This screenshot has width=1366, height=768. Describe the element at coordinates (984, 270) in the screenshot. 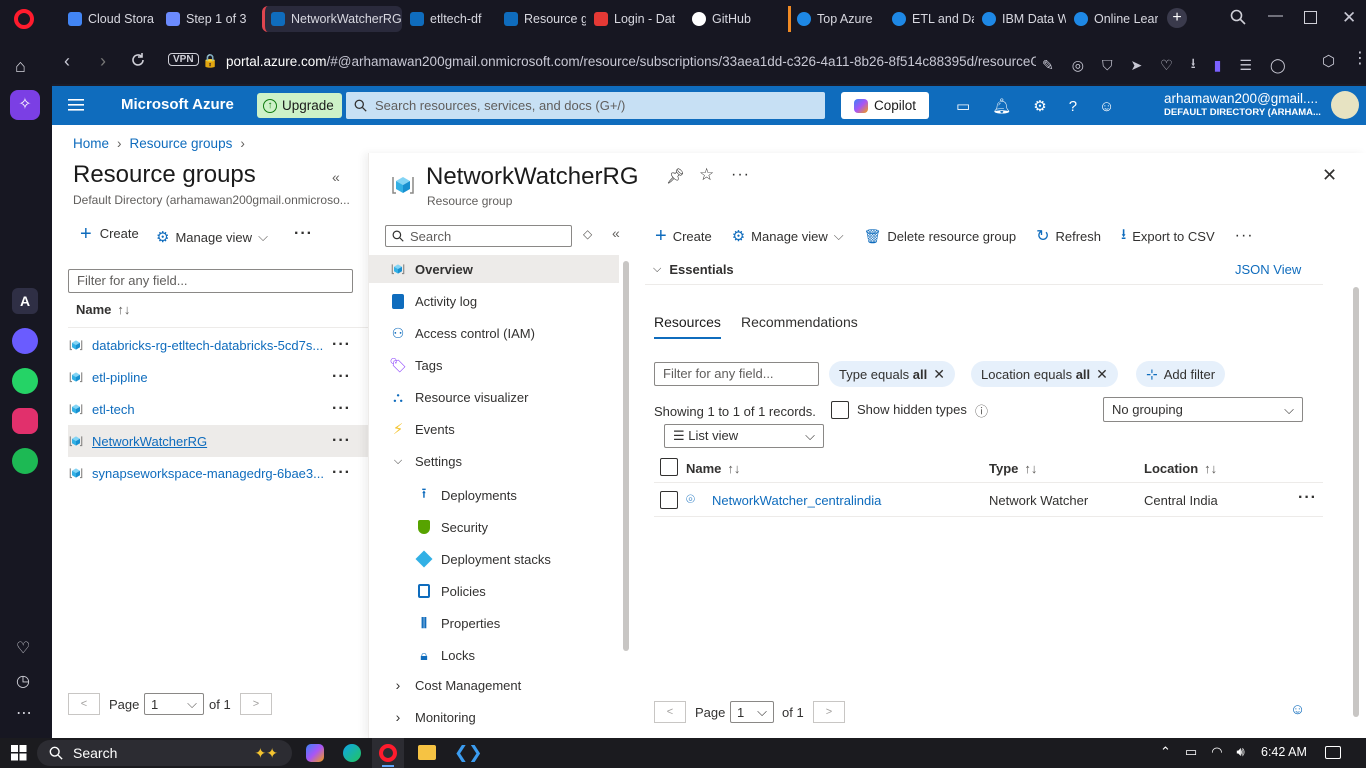

I see `essentials-header: ⌵ Essentials` at that location.